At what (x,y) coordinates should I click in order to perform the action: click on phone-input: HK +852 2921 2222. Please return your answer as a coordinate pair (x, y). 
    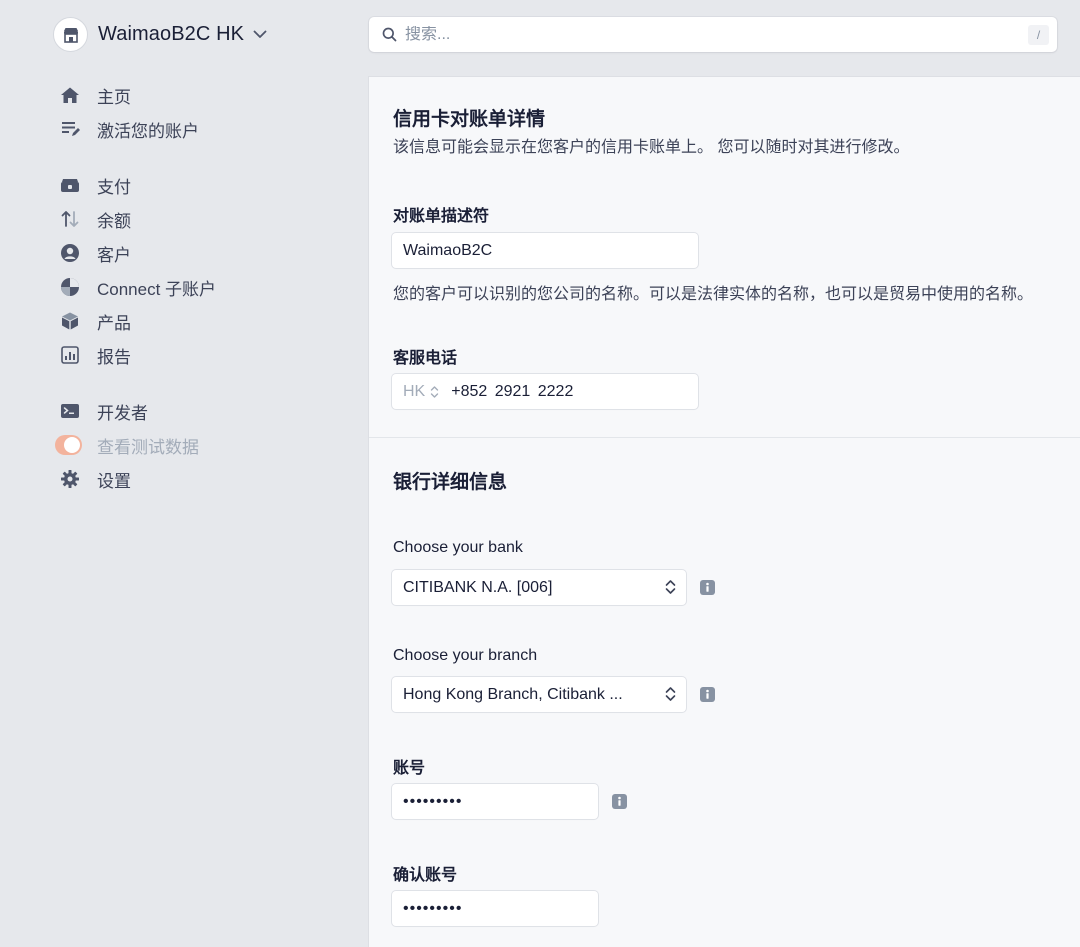
    Looking at the image, I should click on (545, 391).